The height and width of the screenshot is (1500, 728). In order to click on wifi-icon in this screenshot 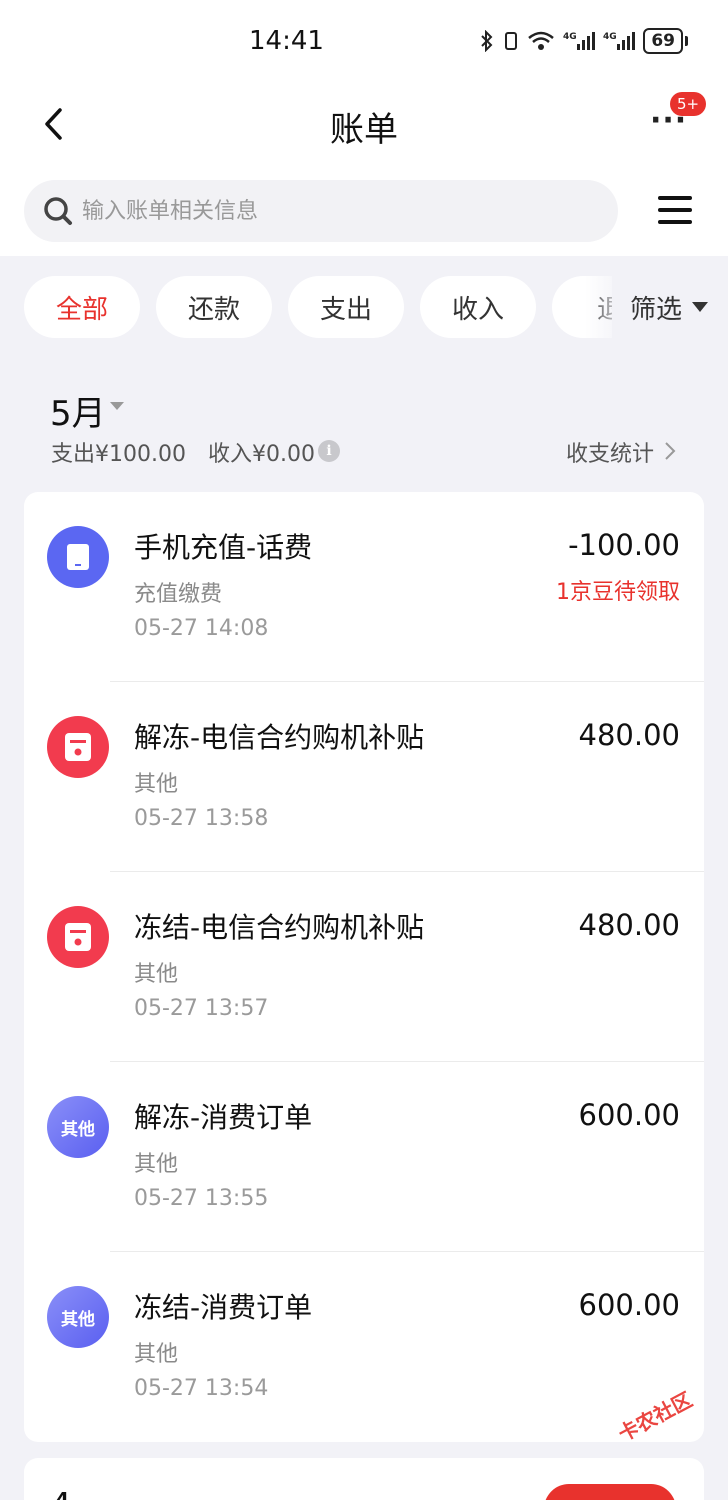, I will do `click(541, 40)`.